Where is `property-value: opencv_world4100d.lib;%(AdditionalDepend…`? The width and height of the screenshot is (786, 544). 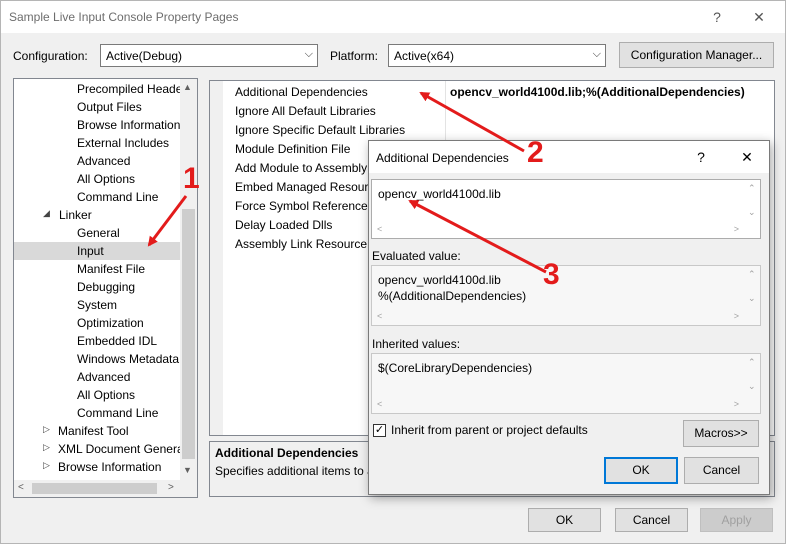
property-value: opencv_world4100d.lib;%(AdditionalDepend… is located at coordinates (597, 92).